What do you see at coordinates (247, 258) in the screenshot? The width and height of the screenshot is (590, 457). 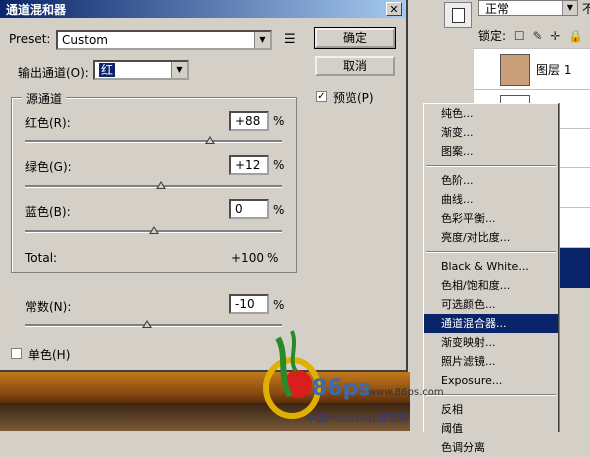 I see `total-value: +100` at bounding box center [247, 258].